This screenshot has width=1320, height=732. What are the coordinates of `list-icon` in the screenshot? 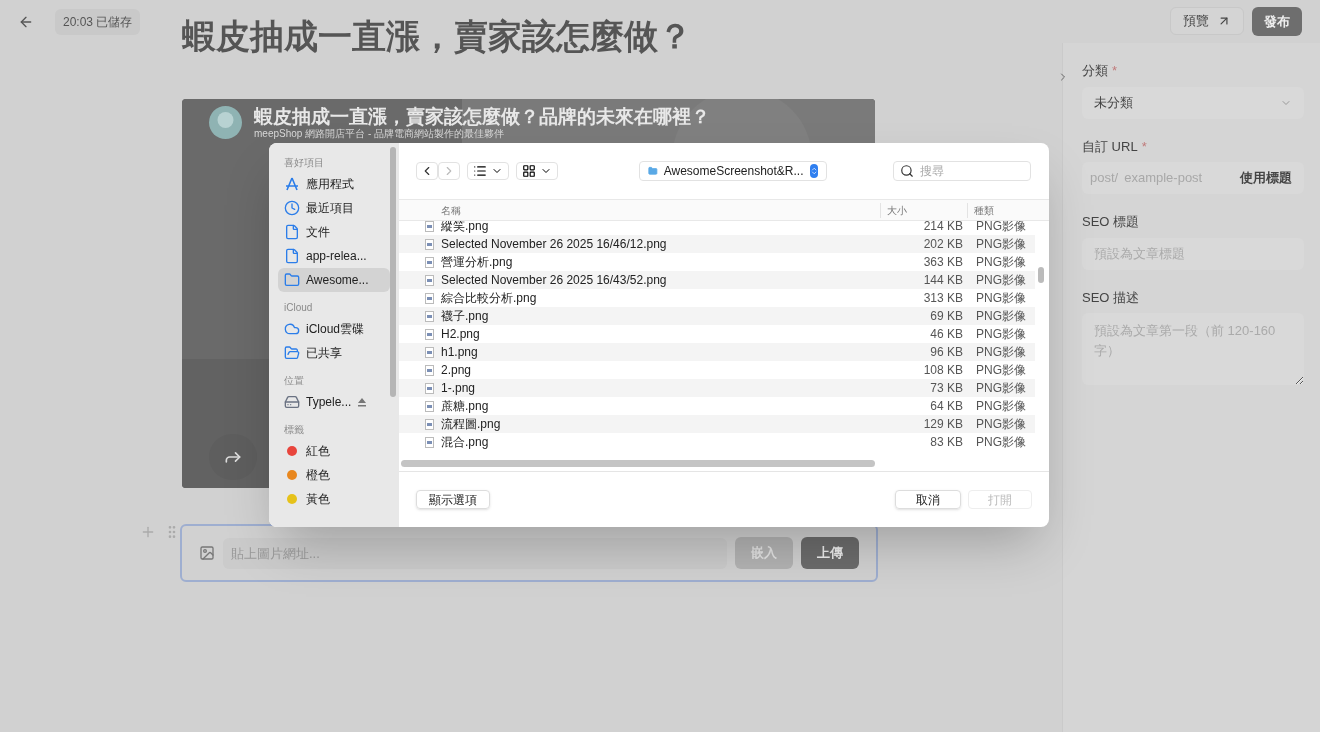 It's located at (480, 171).